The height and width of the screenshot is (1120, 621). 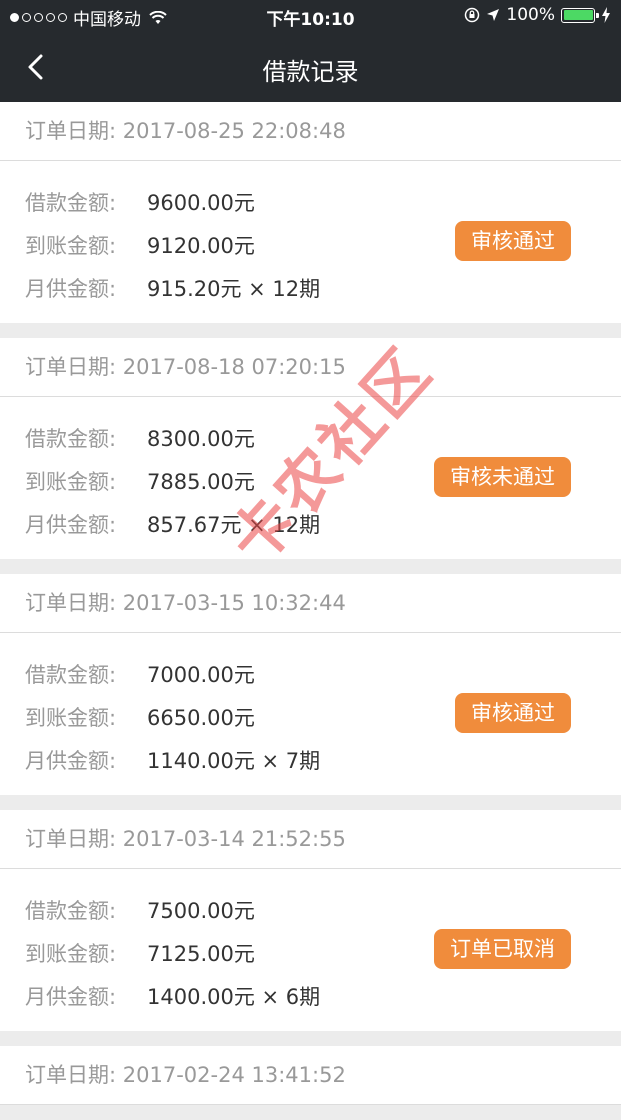 I want to click on battery-percent: 100%, so click(x=530, y=15).